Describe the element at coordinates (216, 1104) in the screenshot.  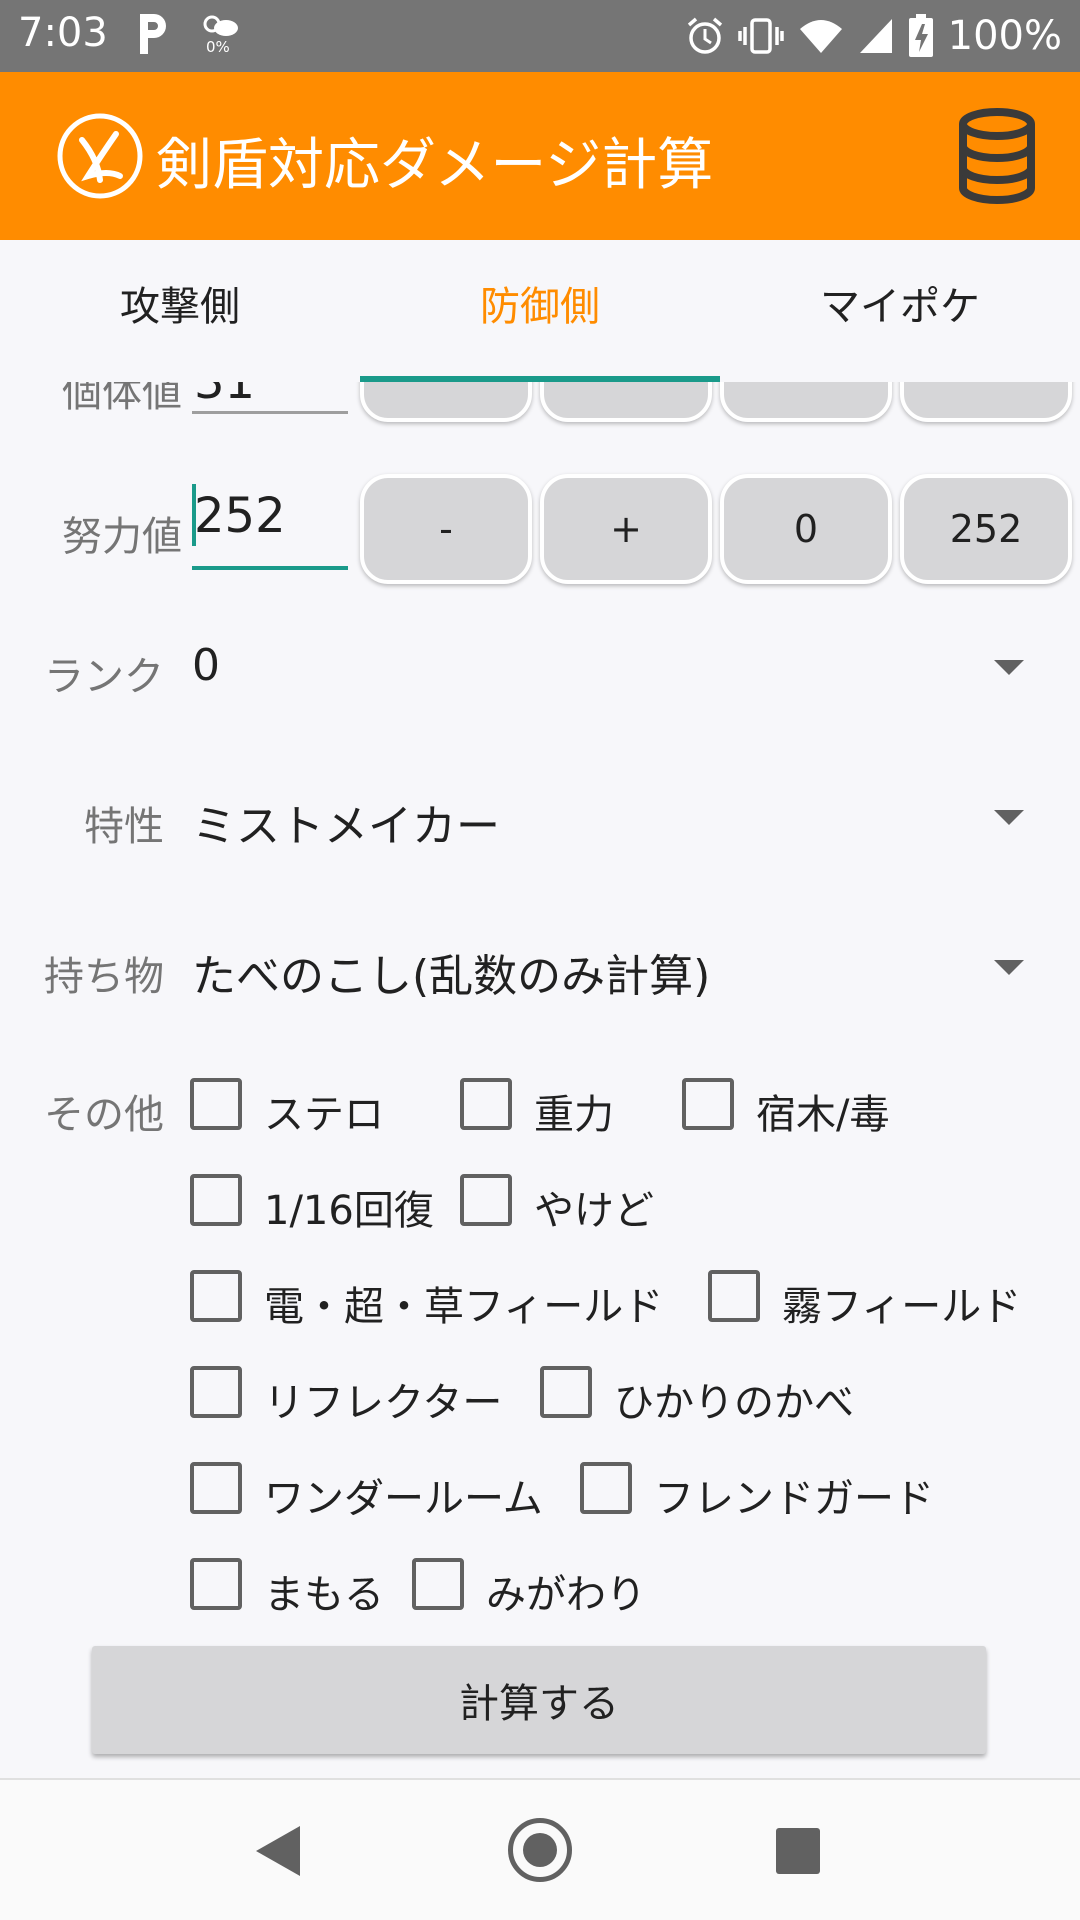
I see `checkbox-stealth-rock` at that location.